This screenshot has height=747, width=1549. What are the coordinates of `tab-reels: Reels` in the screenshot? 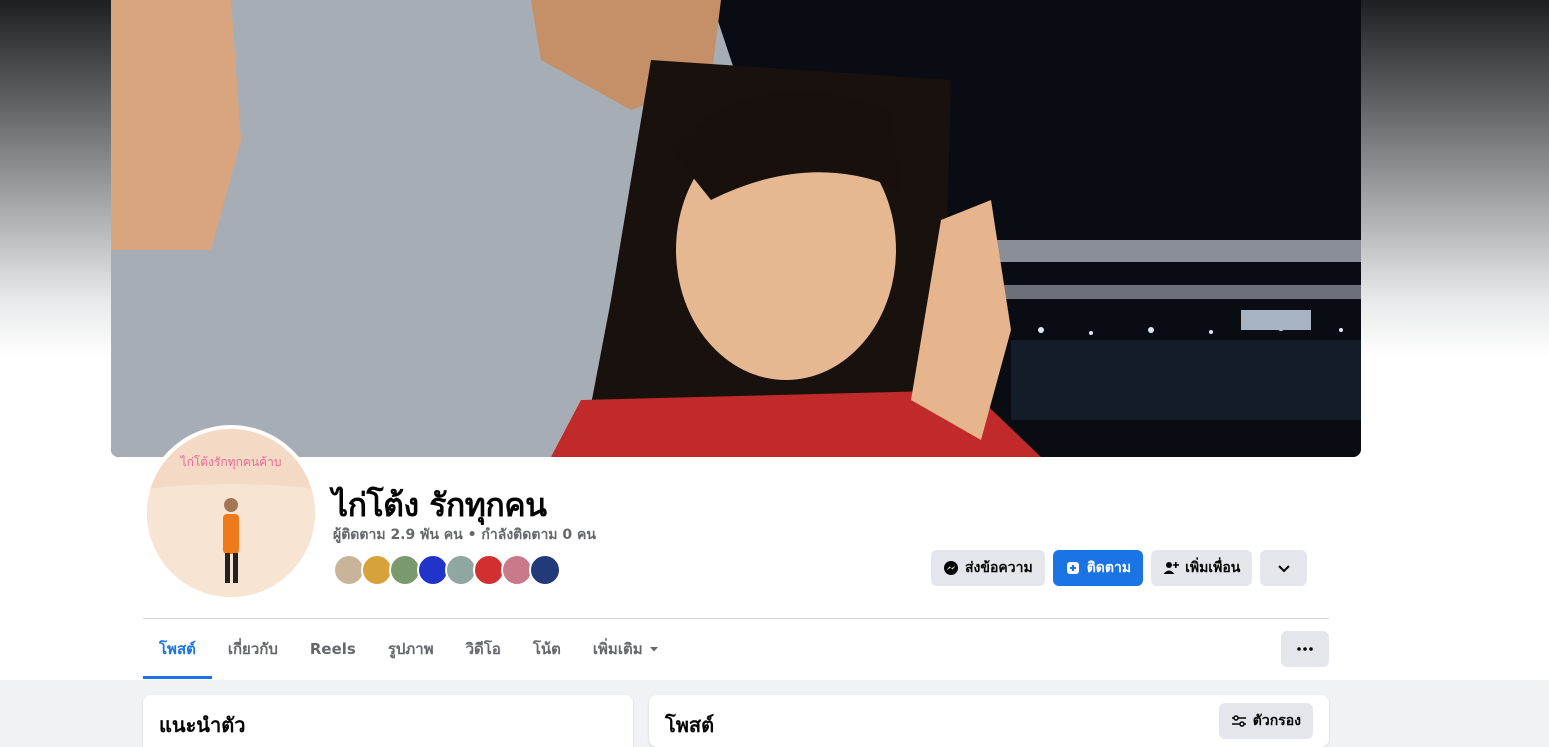 It's located at (333, 649).